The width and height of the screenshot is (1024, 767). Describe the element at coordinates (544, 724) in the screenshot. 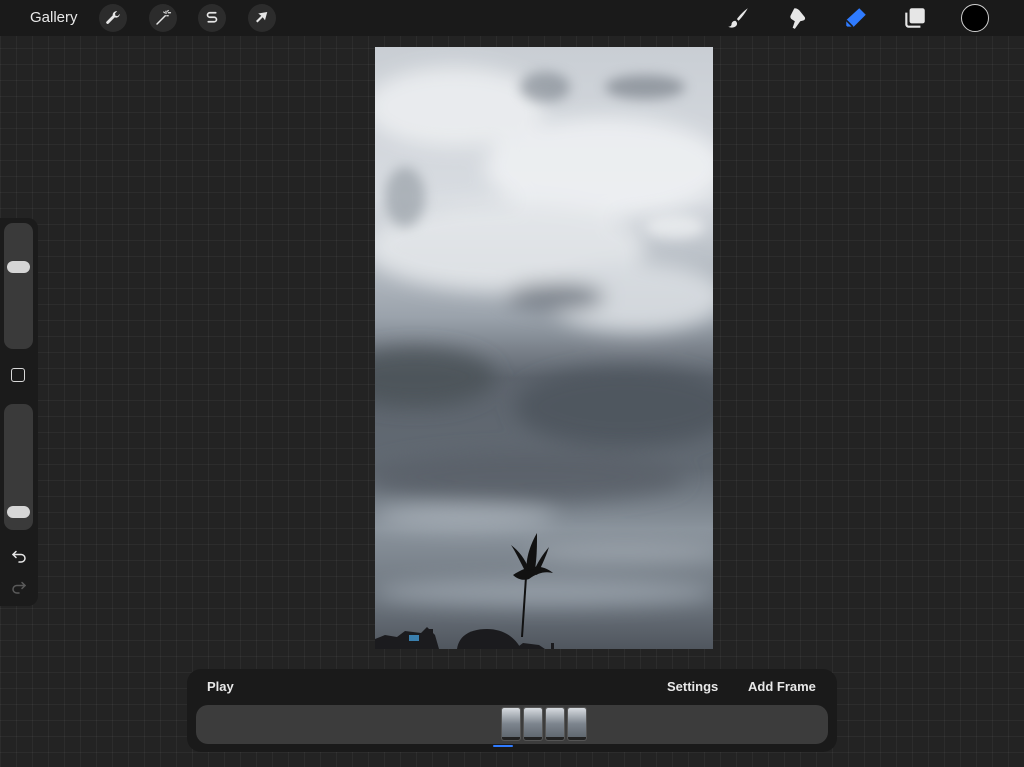

I see `frame-list` at that location.